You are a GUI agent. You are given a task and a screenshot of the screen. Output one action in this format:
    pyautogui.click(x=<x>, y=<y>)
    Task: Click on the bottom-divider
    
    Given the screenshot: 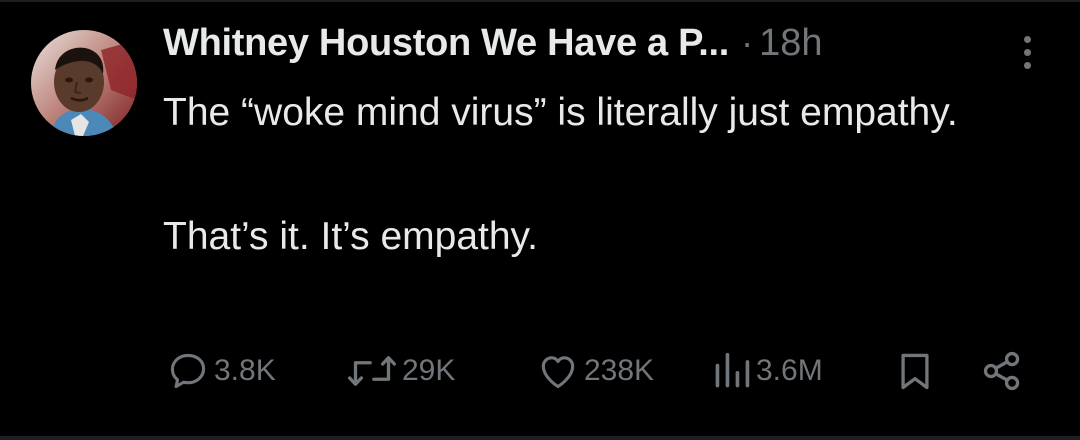 What is the action you would take?
    pyautogui.click(x=540, y=438)
    